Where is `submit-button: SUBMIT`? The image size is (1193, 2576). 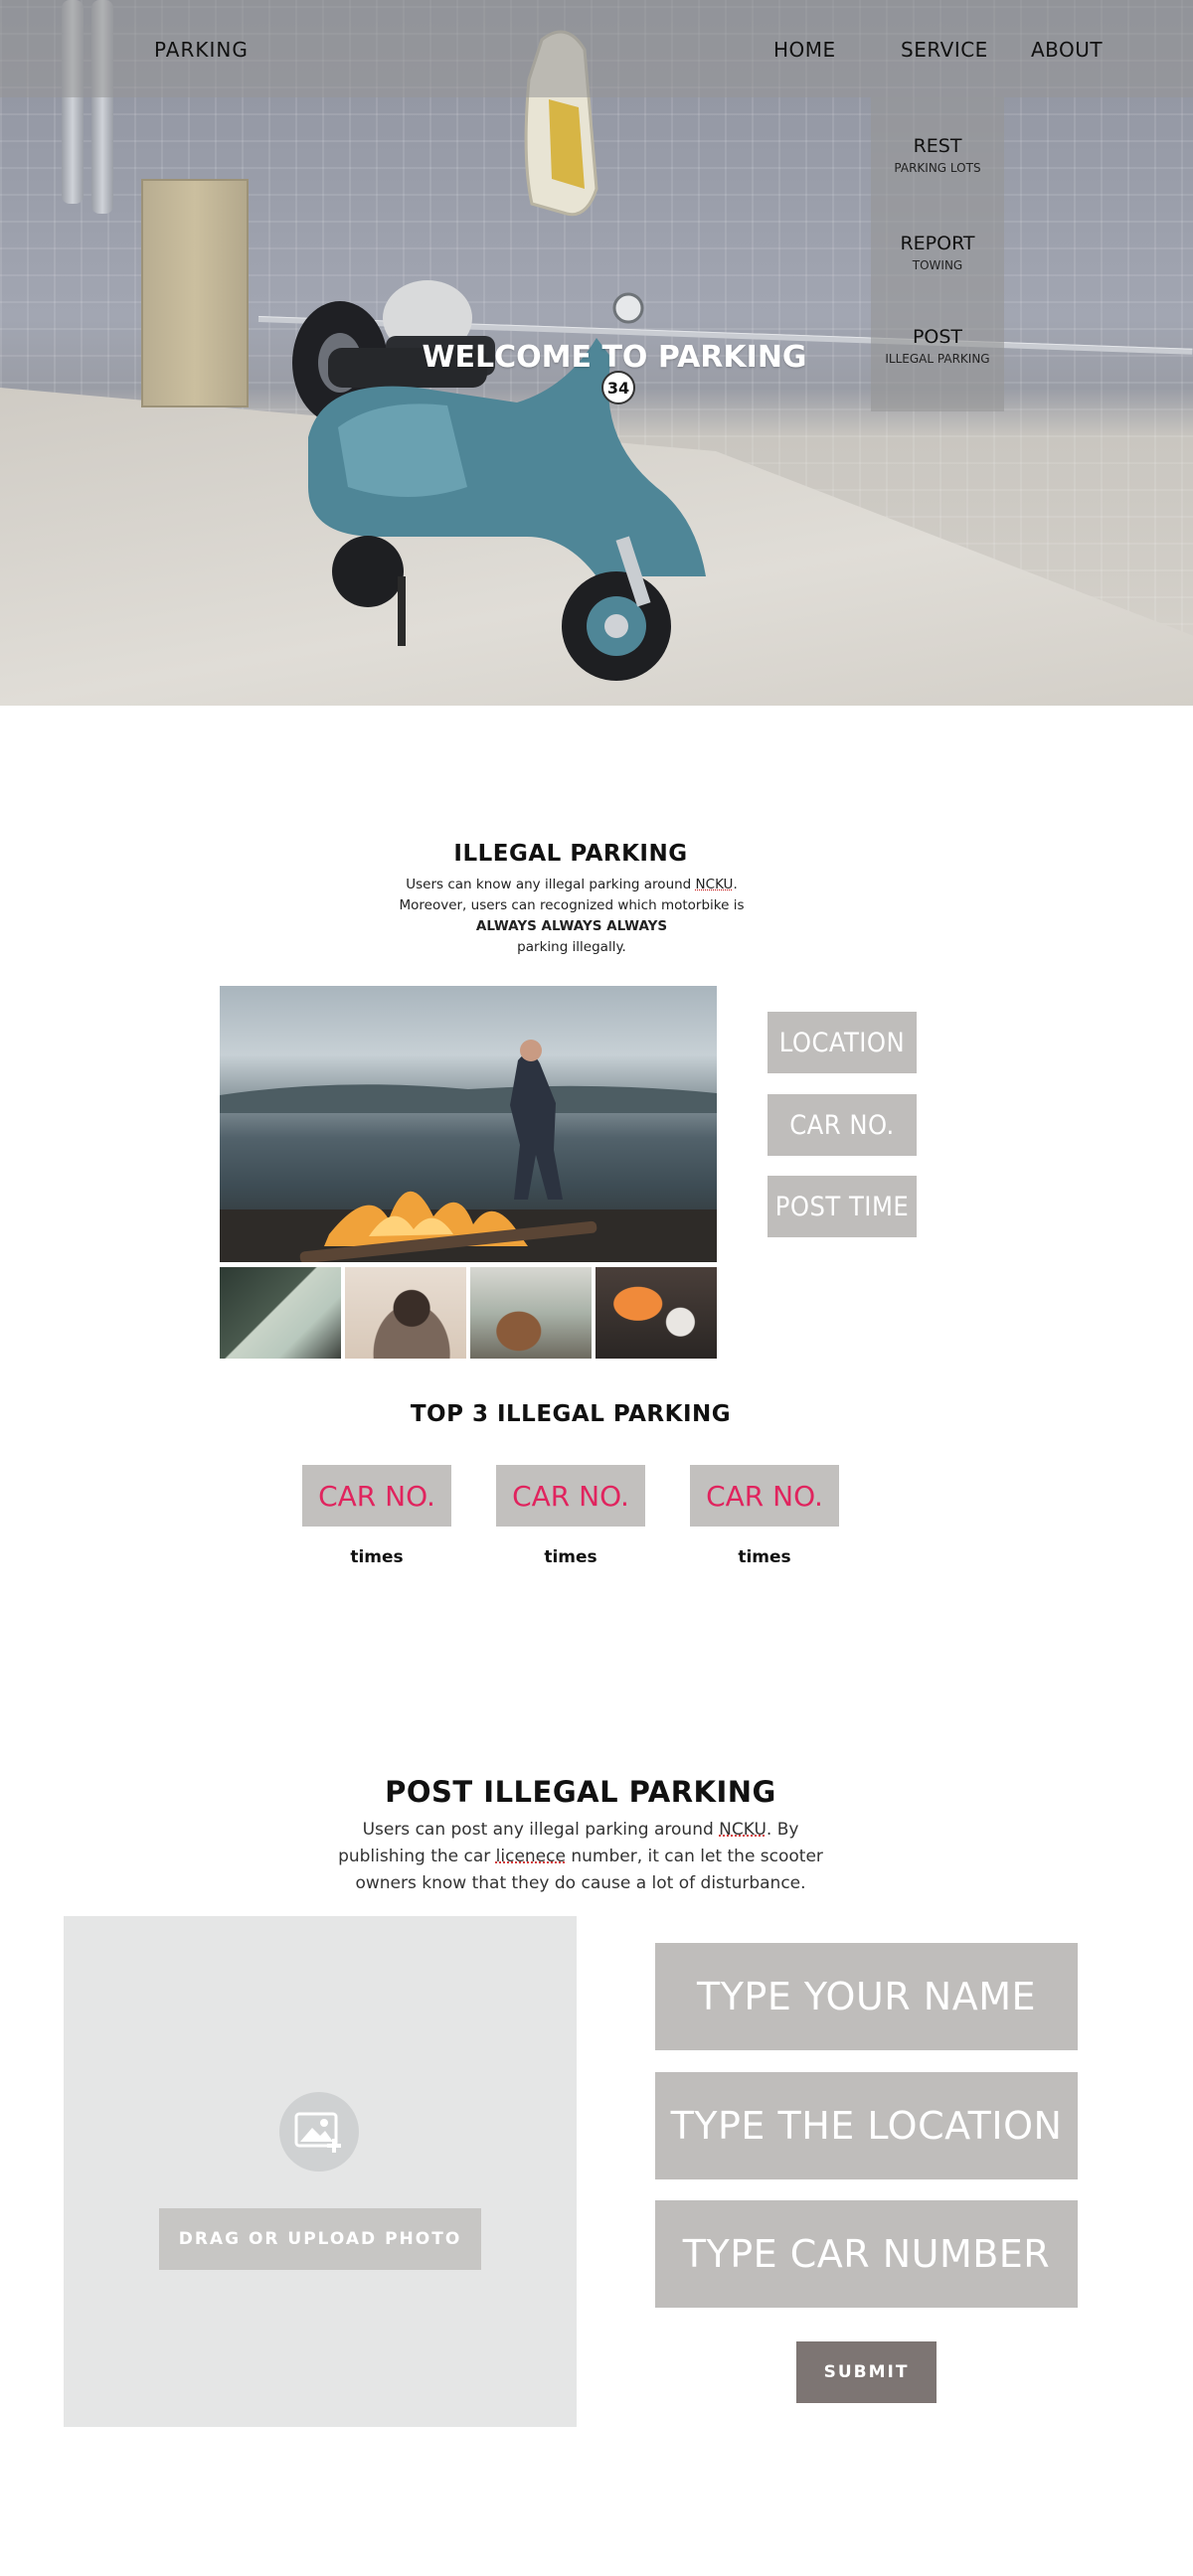 submit-button: SUBMIT is located at coordinates (866, 2372).